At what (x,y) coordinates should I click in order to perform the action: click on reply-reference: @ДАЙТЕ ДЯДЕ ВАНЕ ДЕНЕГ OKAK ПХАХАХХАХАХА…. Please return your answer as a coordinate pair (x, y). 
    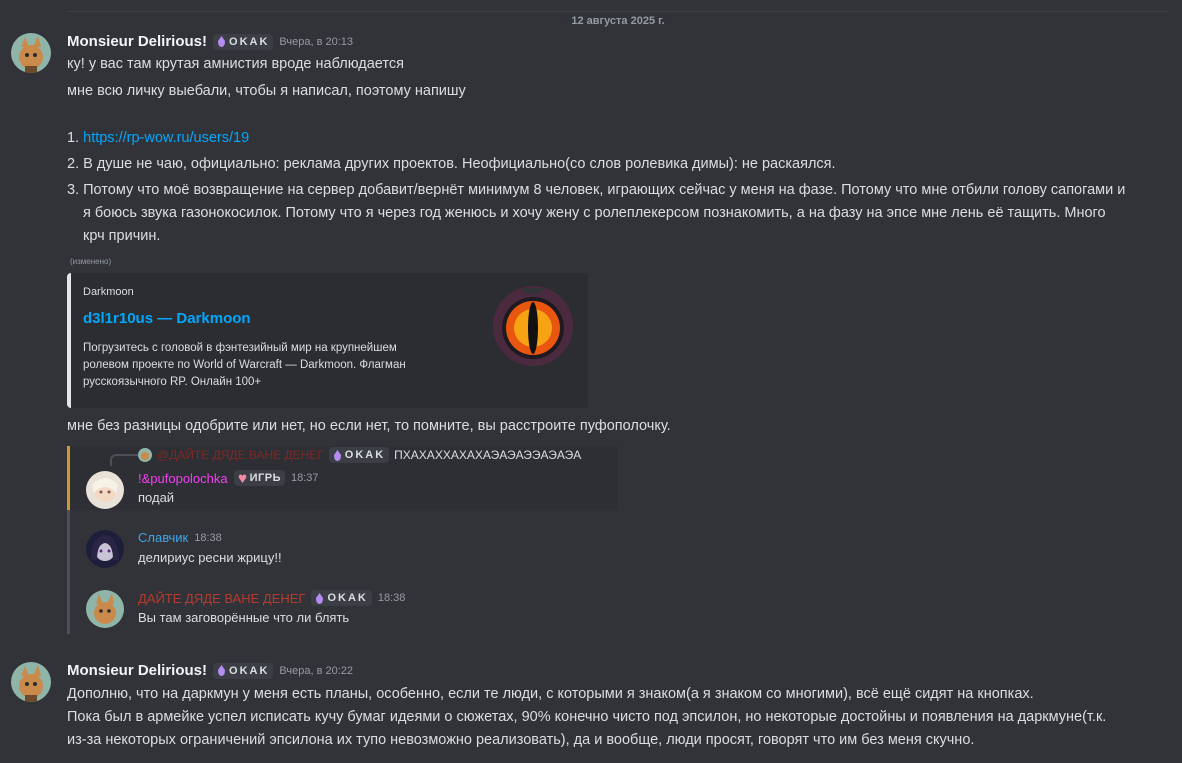
    Looking at the image, I should click on (359, 455).